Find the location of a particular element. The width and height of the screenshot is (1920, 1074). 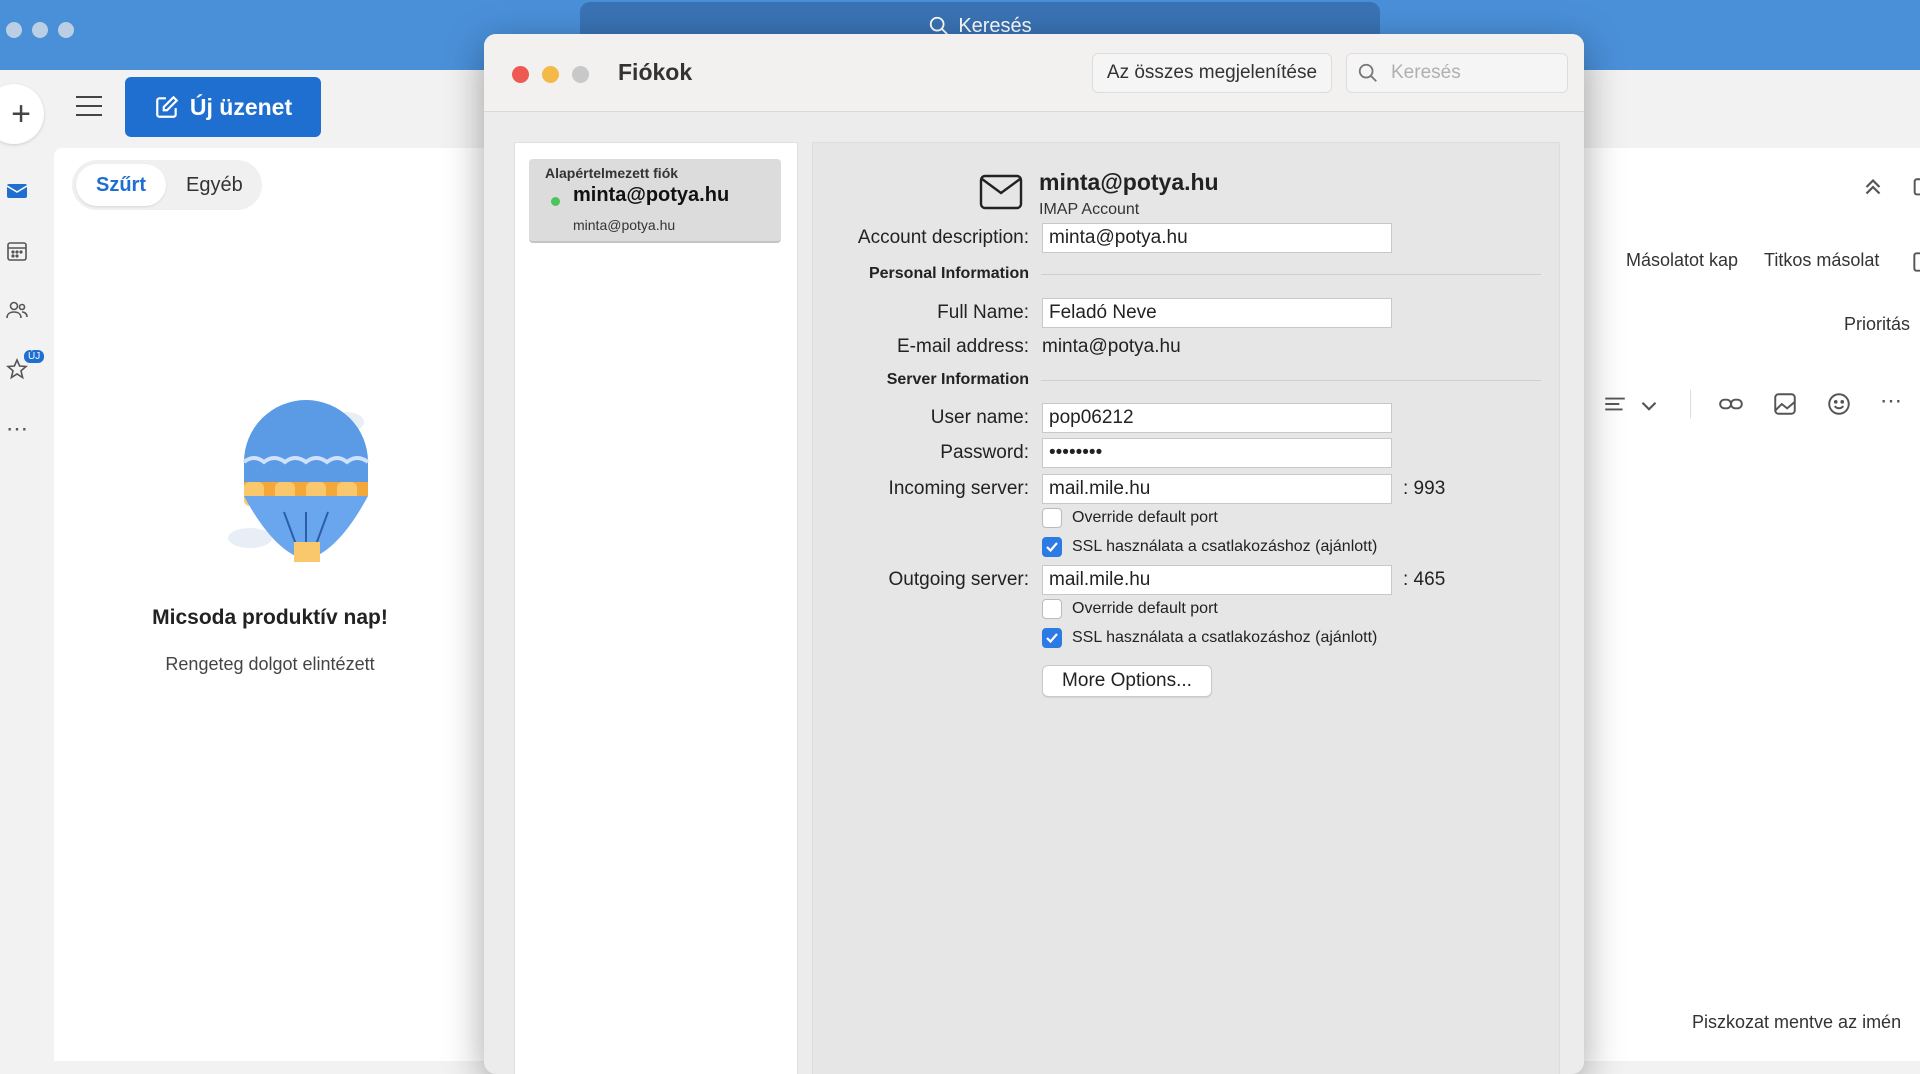

default-account-label: Alapértelmezett fiók is located at coordinates (612, 173).